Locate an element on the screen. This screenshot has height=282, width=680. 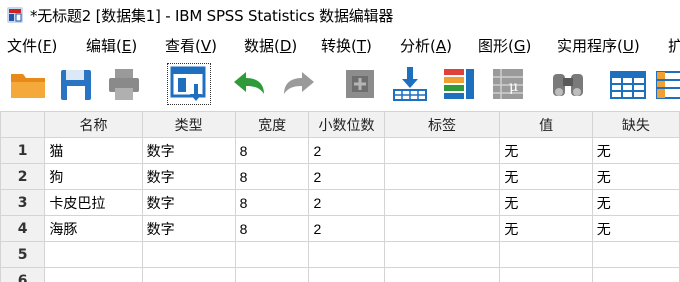
row-number: 3 is located at coordinates (23, 202).